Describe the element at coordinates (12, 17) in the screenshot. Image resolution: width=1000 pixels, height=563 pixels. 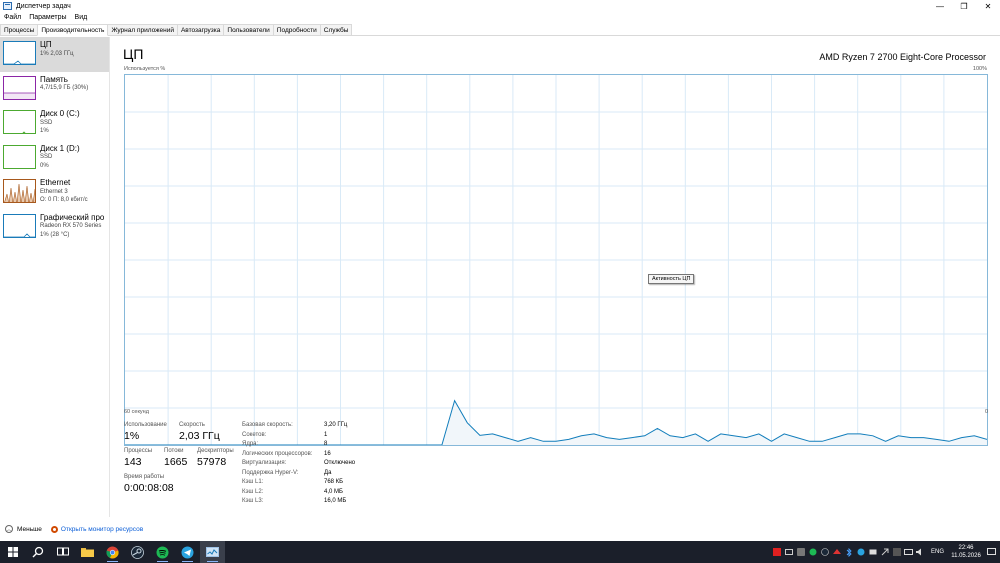
I see `menu-file: Файл` at that location.